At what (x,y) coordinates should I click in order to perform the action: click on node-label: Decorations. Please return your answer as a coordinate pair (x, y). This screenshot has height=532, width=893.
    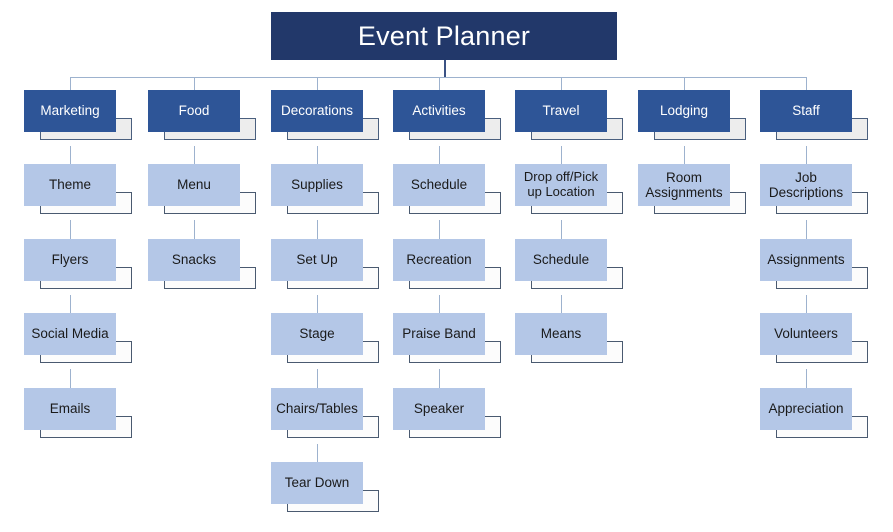
    Looking at the image, I should click on (317, 111).